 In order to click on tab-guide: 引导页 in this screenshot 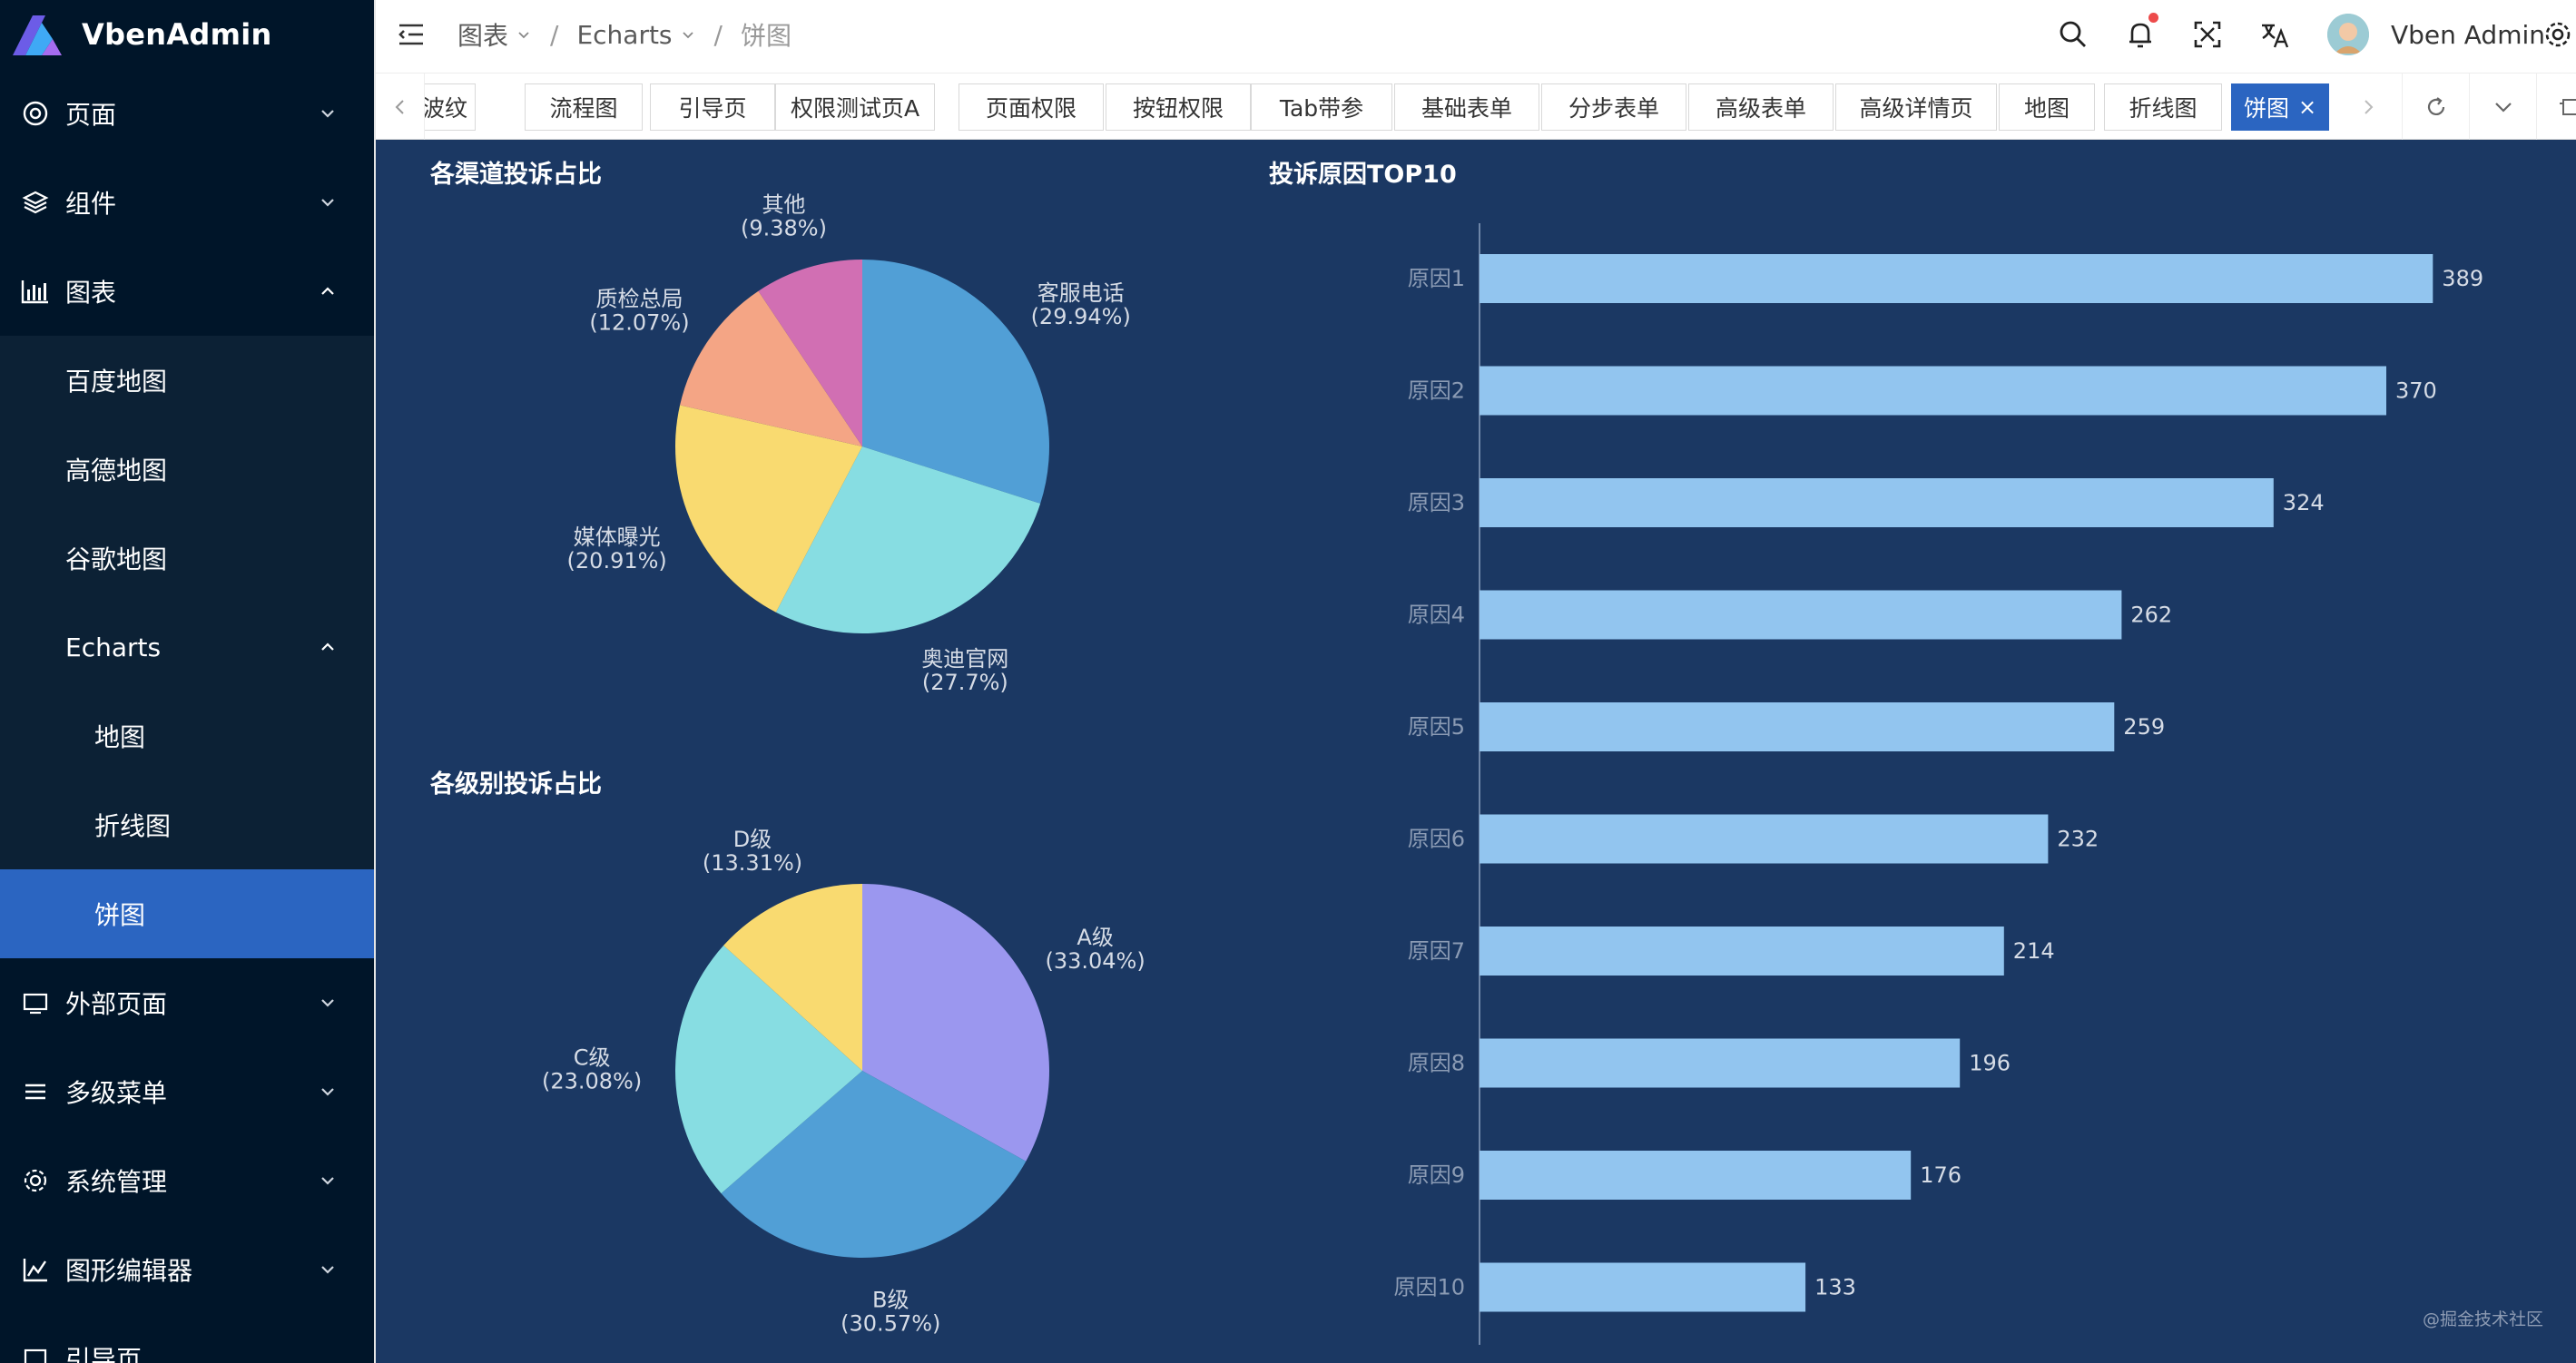, I will do `click(712, 107)`.